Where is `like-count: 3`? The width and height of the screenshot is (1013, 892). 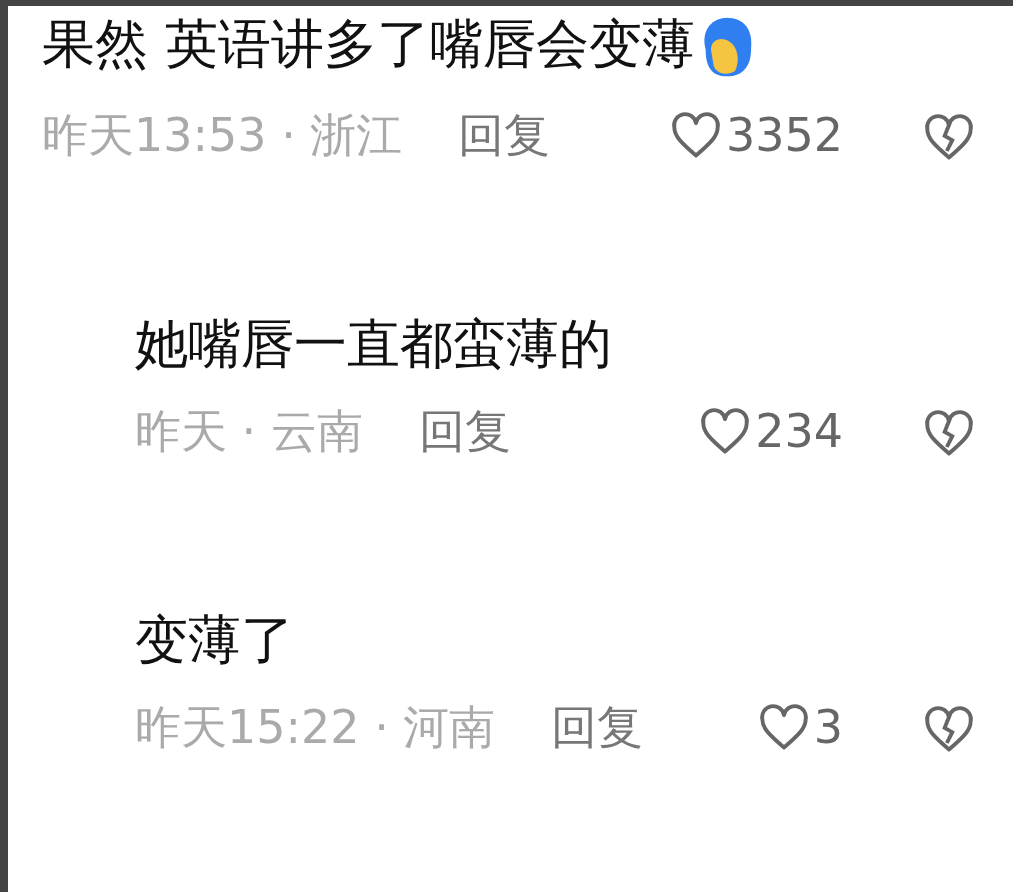
like-count: 3 is located at coordinates (828, 728).